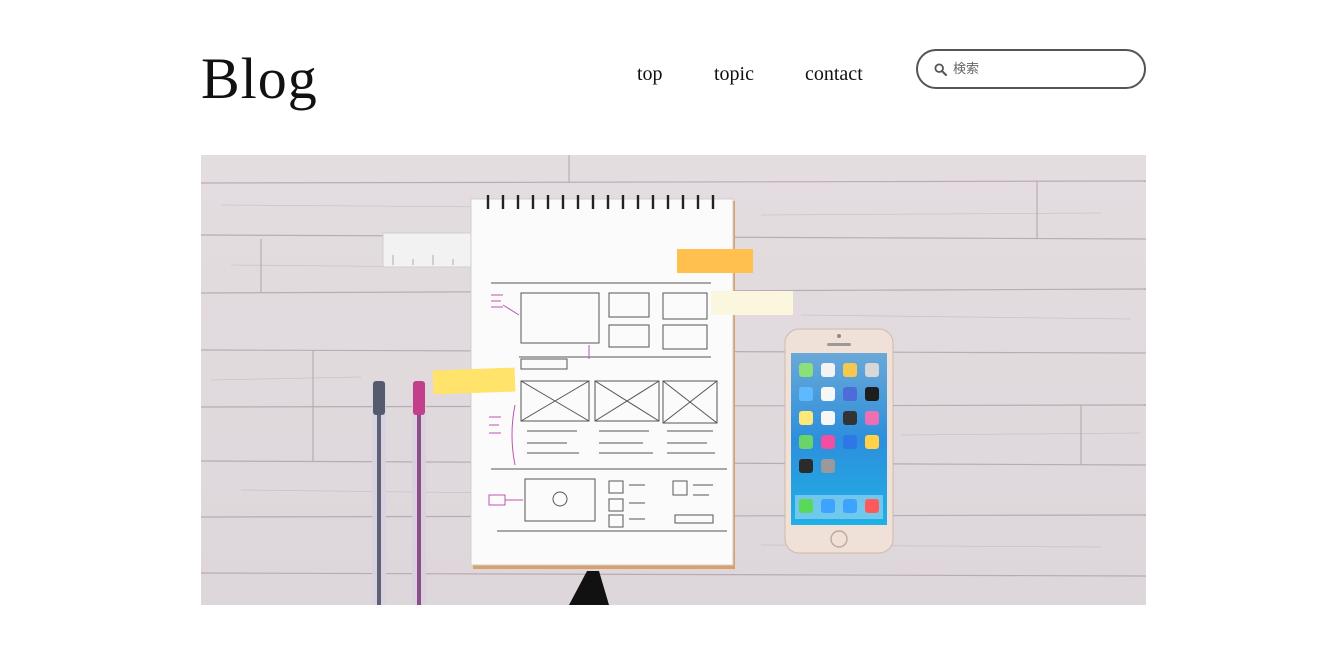  Describe the element at coordinates (834, 74) in the screenshot. I see `nav-contact: contact` at that location.